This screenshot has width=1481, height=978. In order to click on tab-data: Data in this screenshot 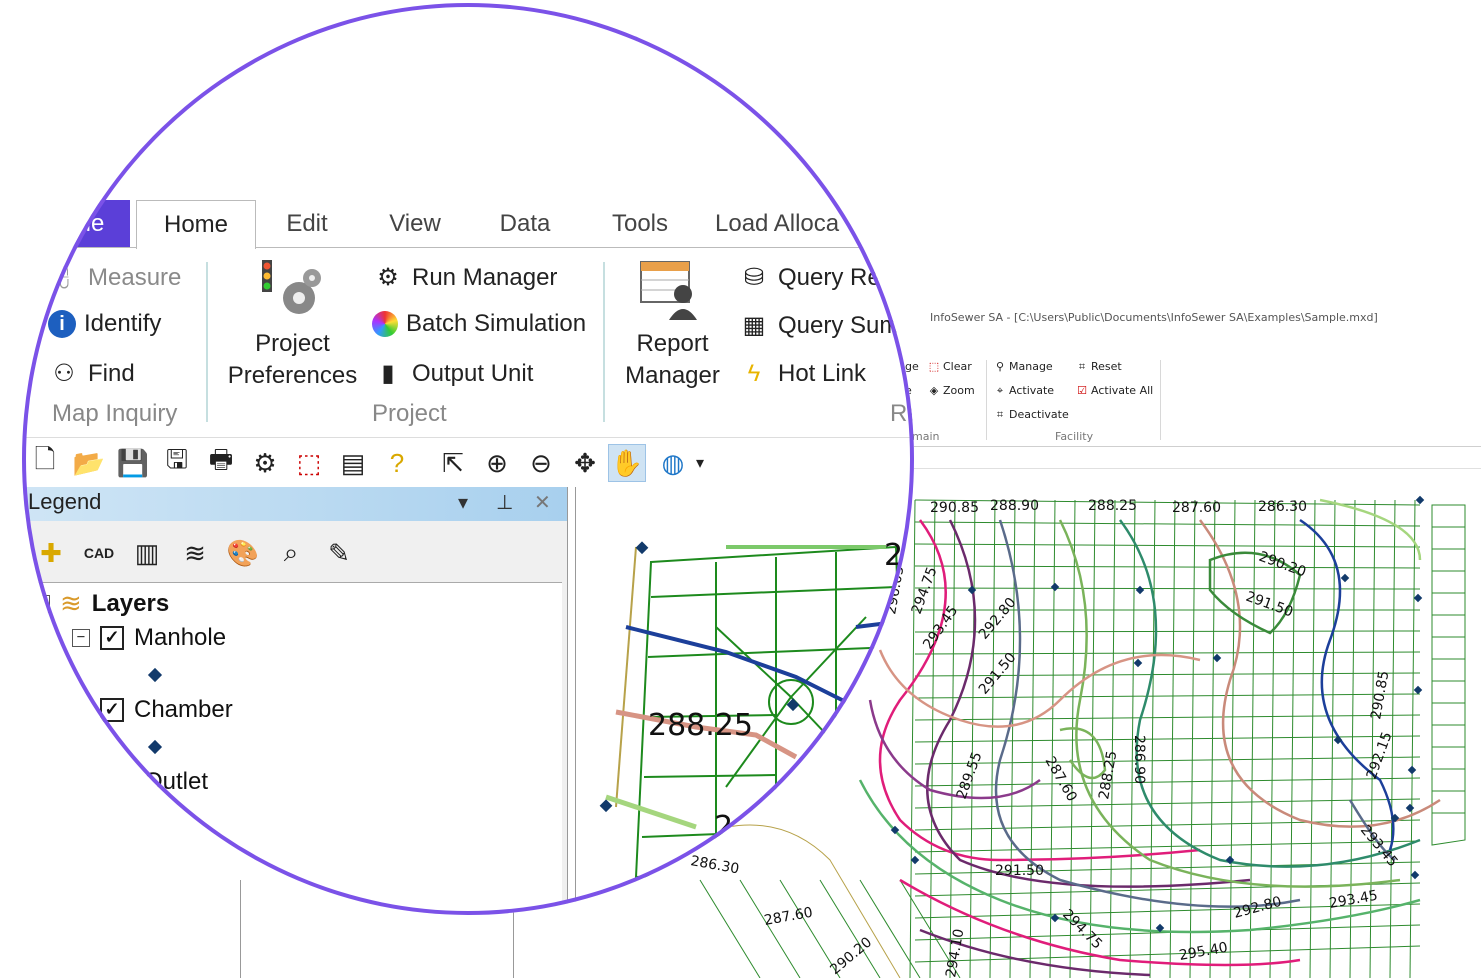, I will do `click(525, 224)`.